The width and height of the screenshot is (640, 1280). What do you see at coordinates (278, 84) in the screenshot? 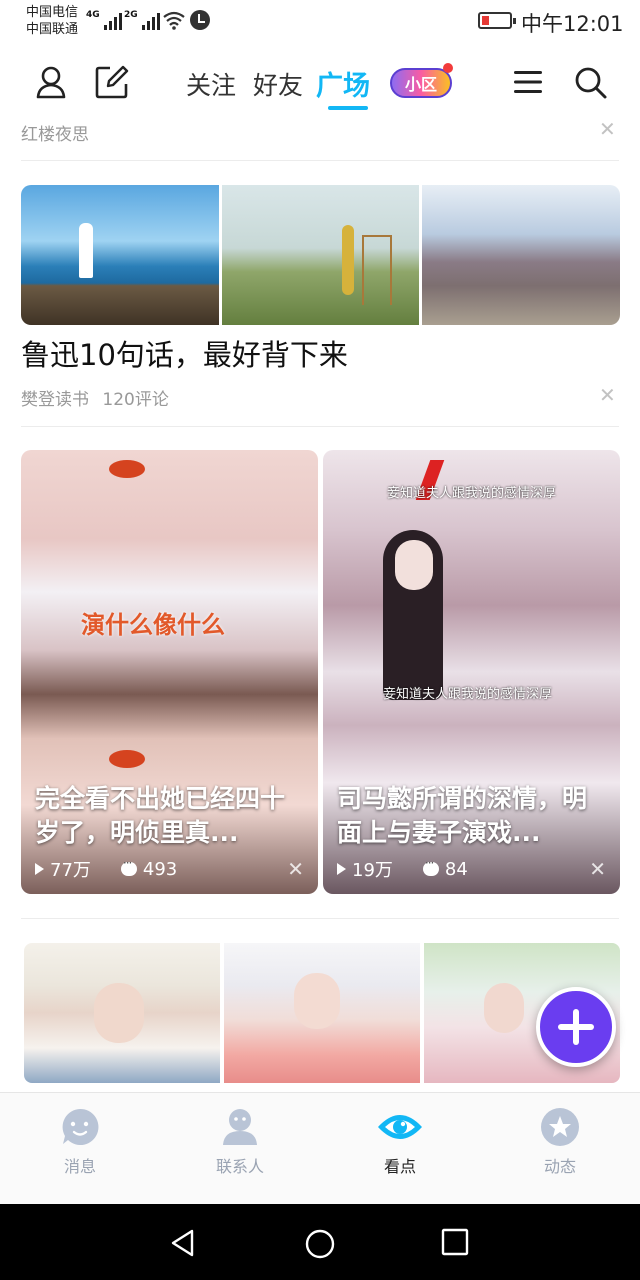
I see `tab-friends: 好友` at bounding box center [278, 84].